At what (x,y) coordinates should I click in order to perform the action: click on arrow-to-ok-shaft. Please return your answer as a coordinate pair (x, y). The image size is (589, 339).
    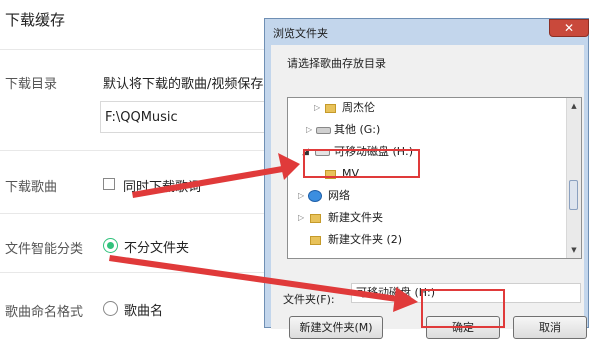
    Looking at the image, I should click on (253, 278).